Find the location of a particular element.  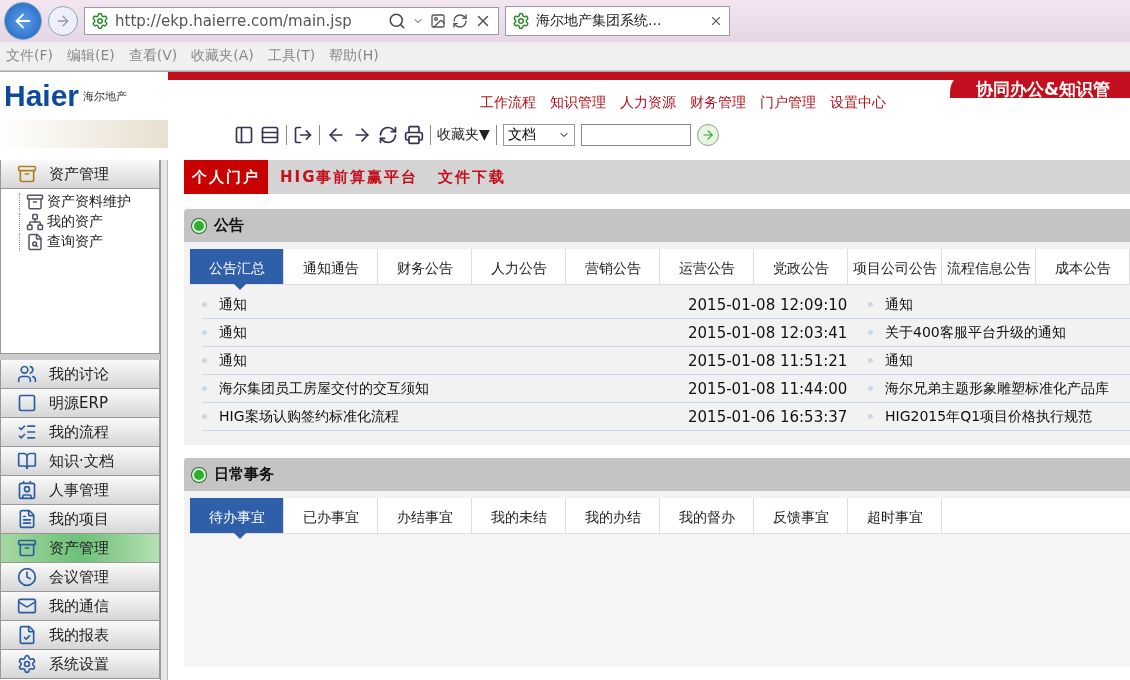

nav-link: 门户管理 is located at coordinates (788, 105).